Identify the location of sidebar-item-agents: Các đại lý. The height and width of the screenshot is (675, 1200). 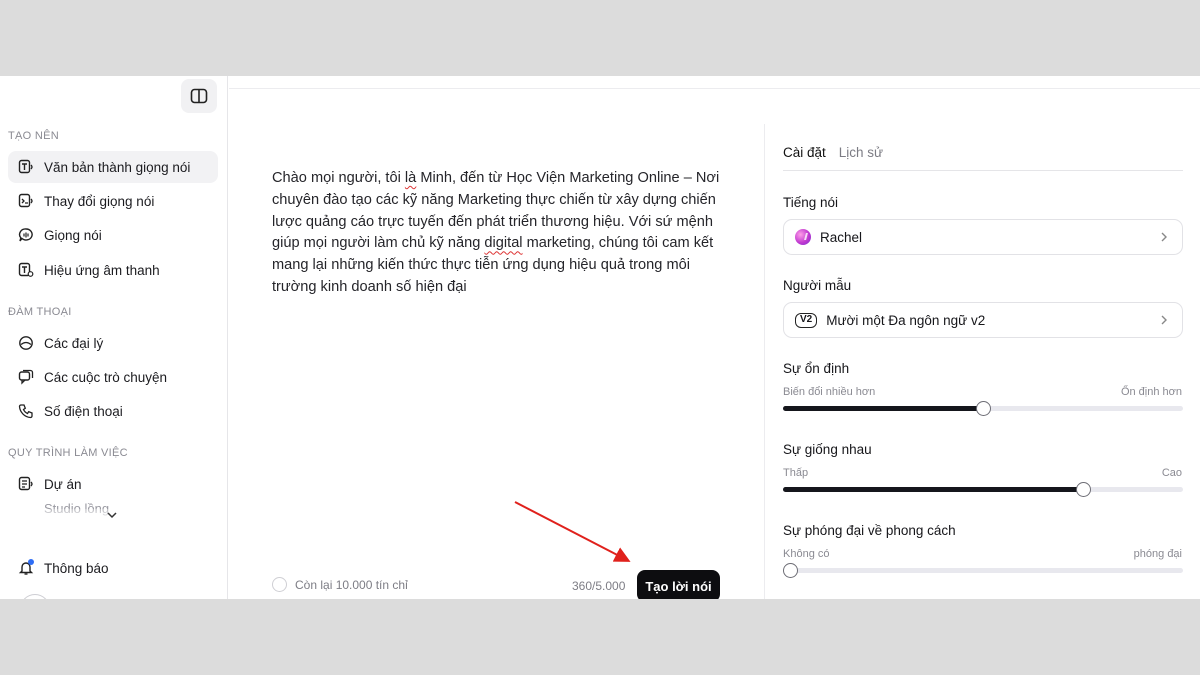
(113, 343).